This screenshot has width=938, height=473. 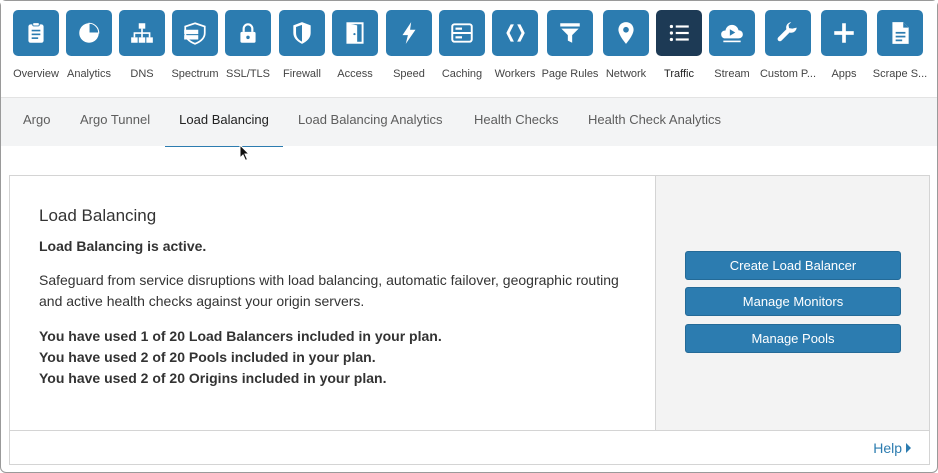 I want to click on status-text: Load Balancing is active., so click(x=123, y=246).